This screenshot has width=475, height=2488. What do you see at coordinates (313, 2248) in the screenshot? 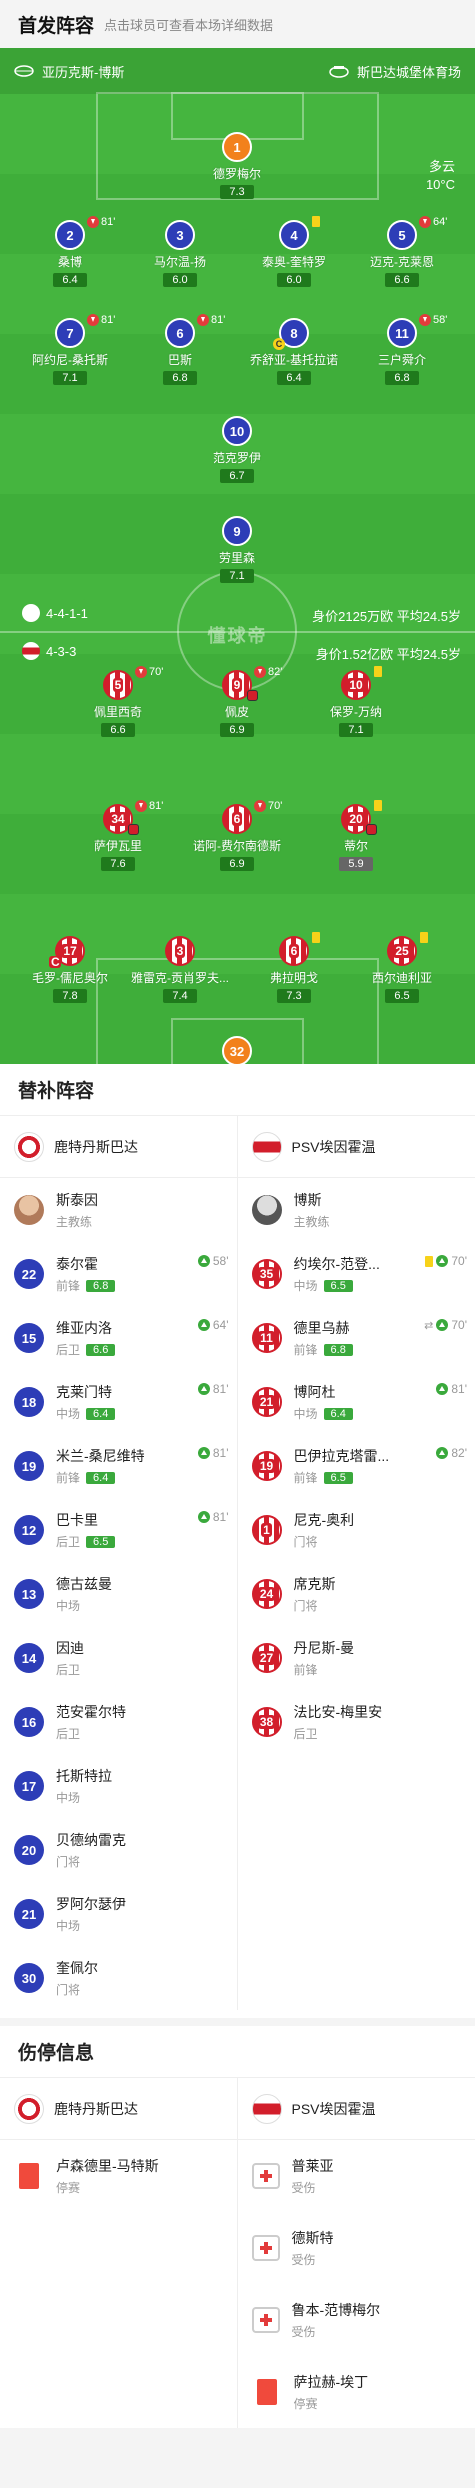
I see `injury-info: 德斯特受伤` at bounding box center [313, 2248].